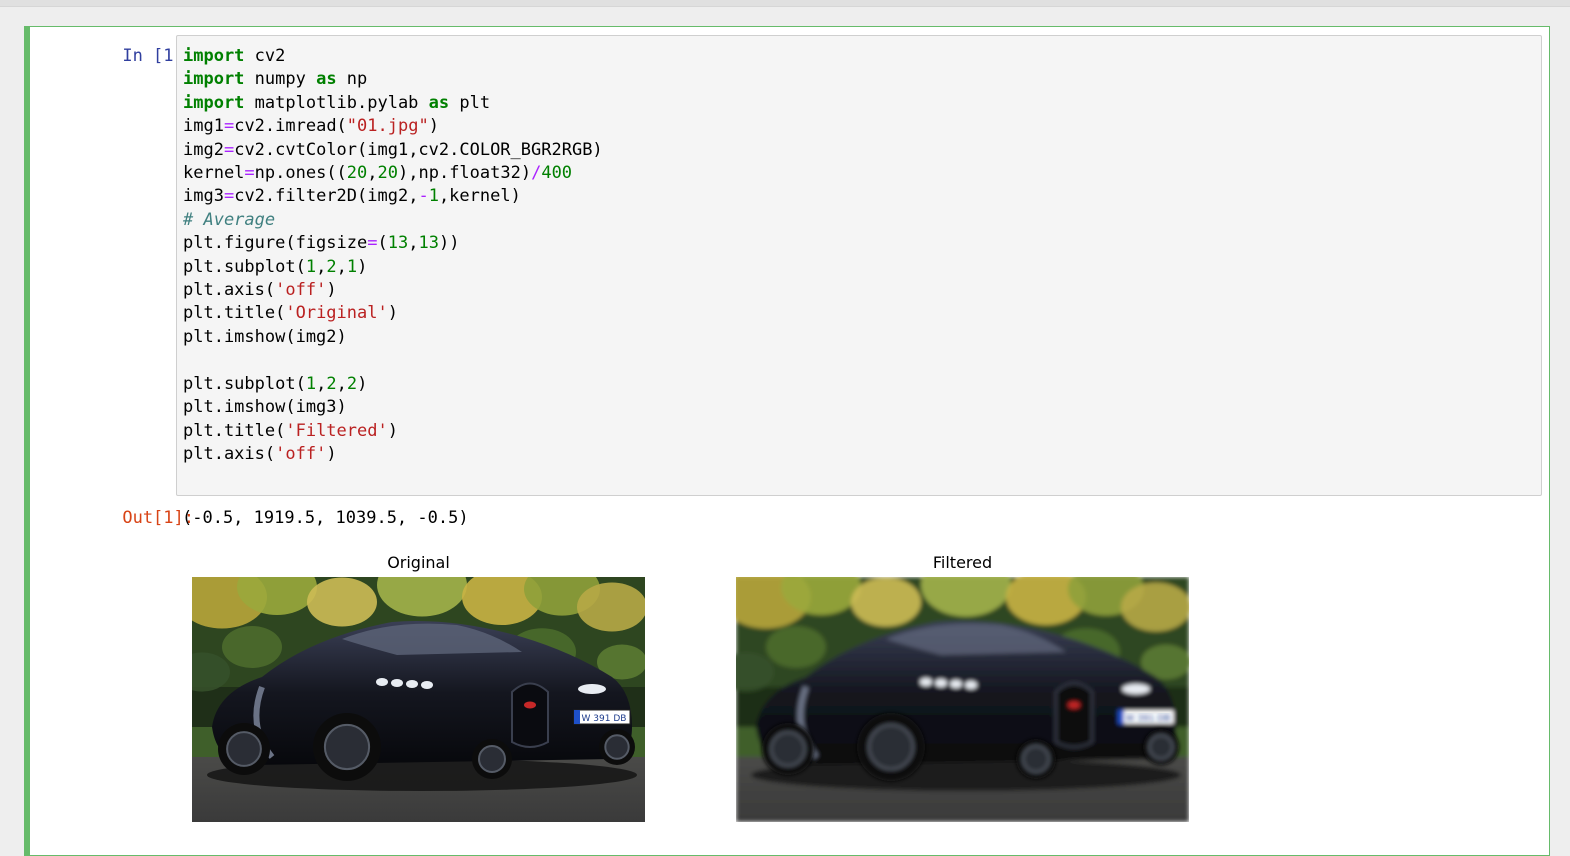 The height and width of the screenshot is (856, 1570). I want to click on input-prompt: In [1]:, so click(158, 56).